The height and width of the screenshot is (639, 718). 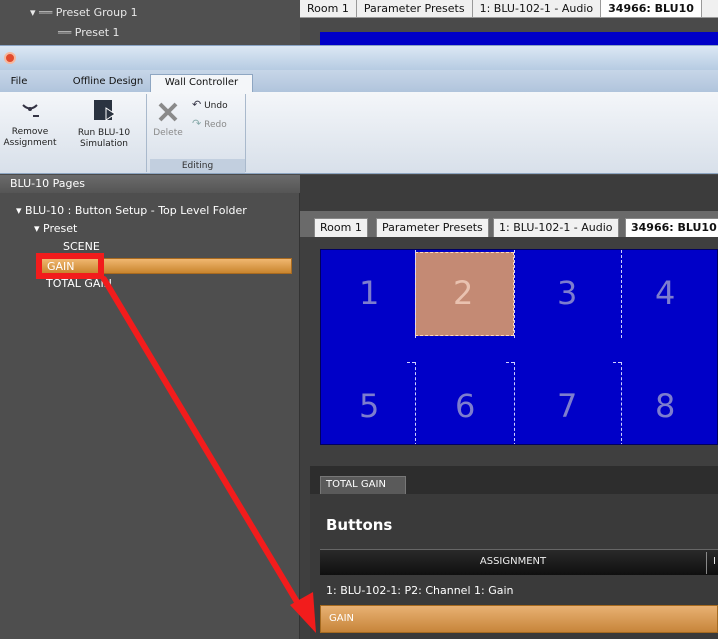 I want to click on delete-label: Delete, so click(x=168, y=133).